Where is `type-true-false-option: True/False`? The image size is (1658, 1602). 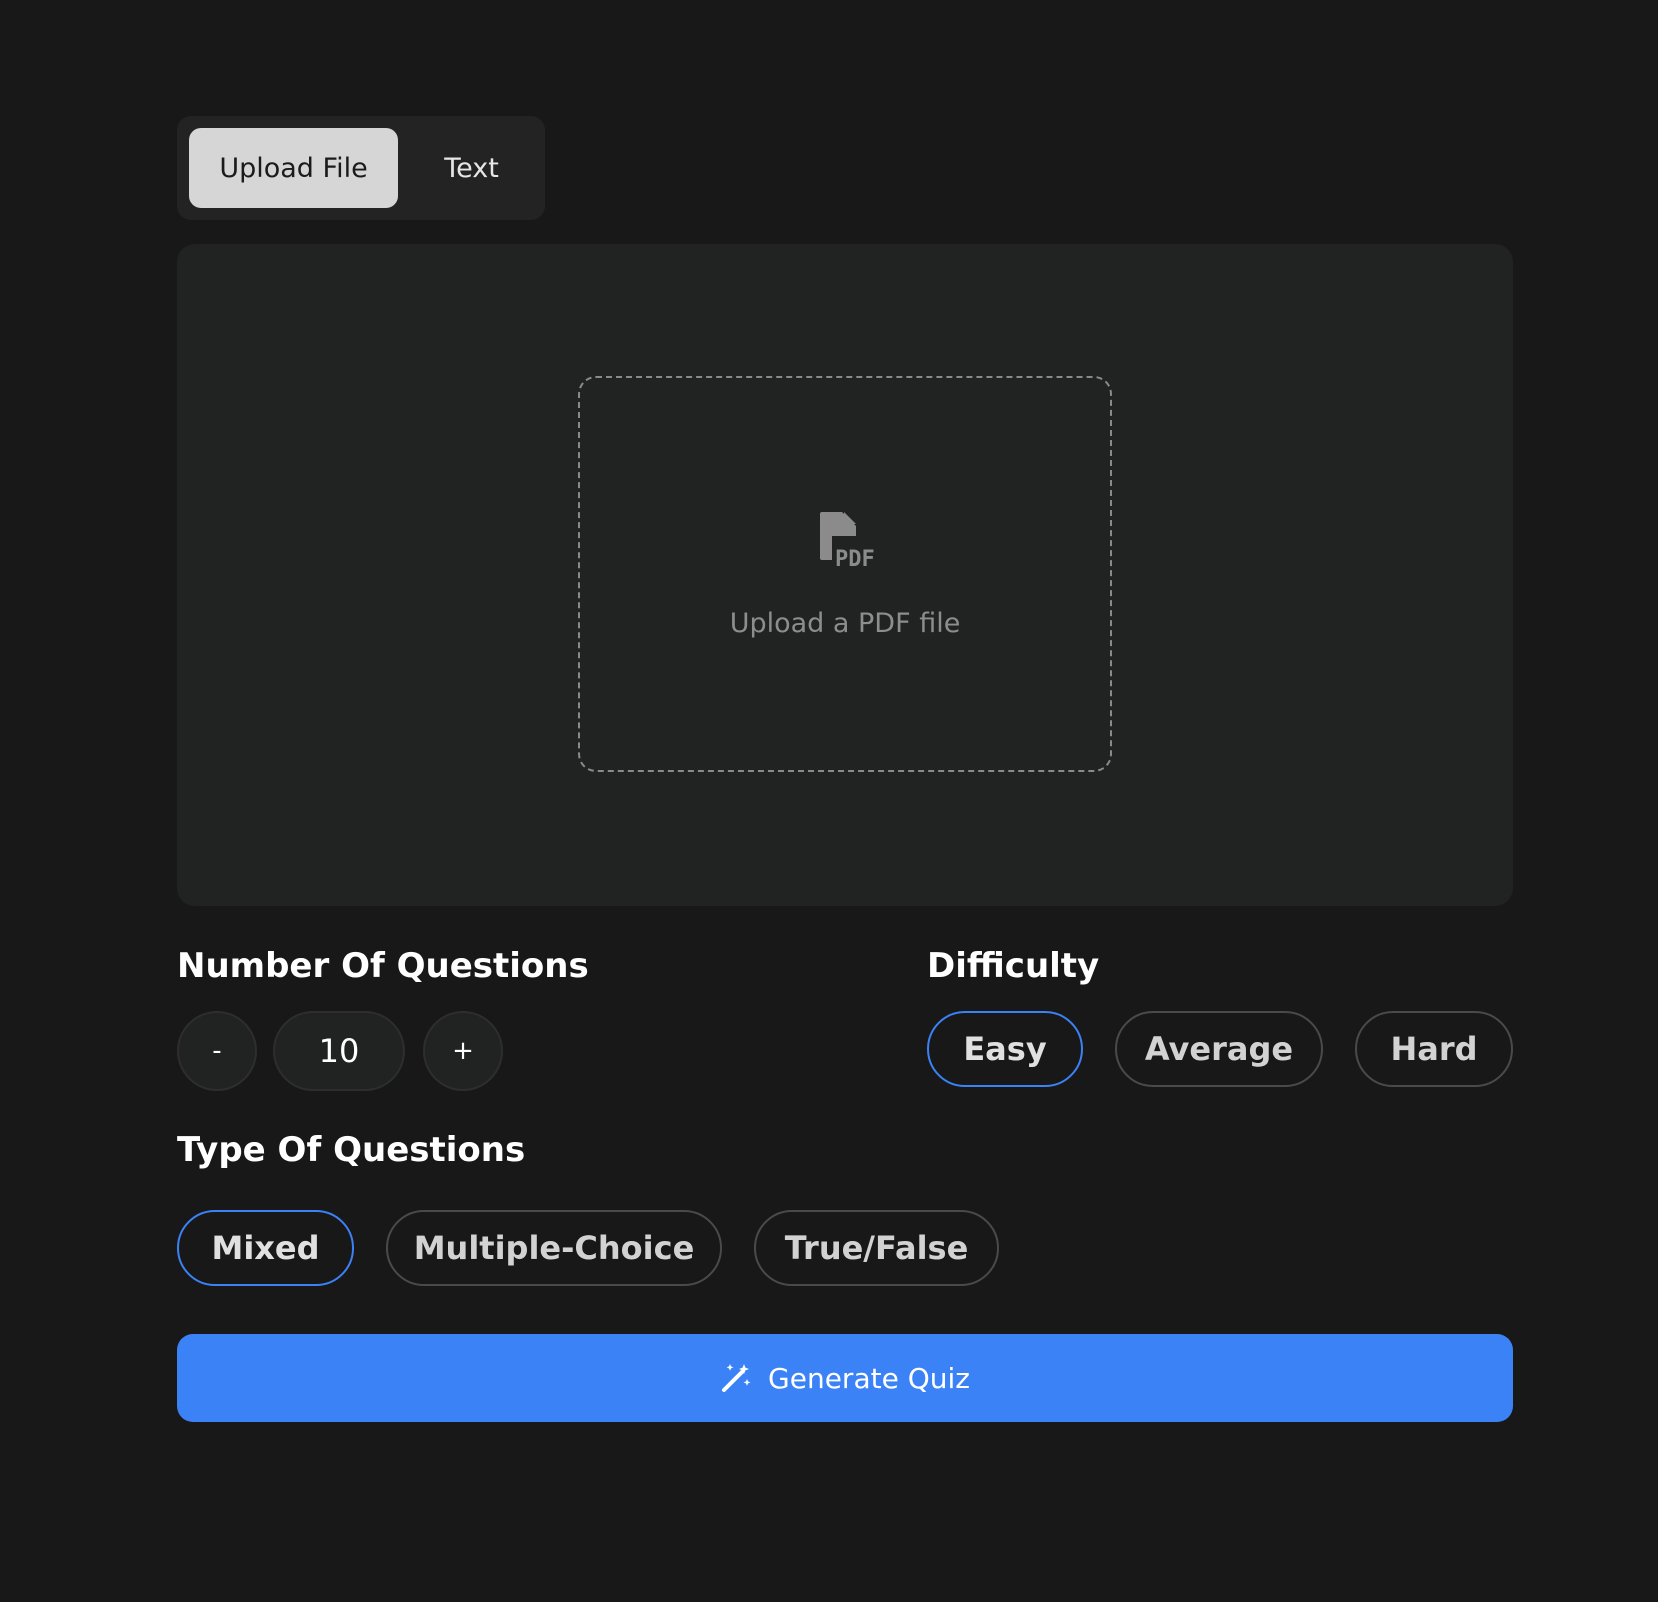 type-true-false-option: True/False is located at coordinates (876, 1248).